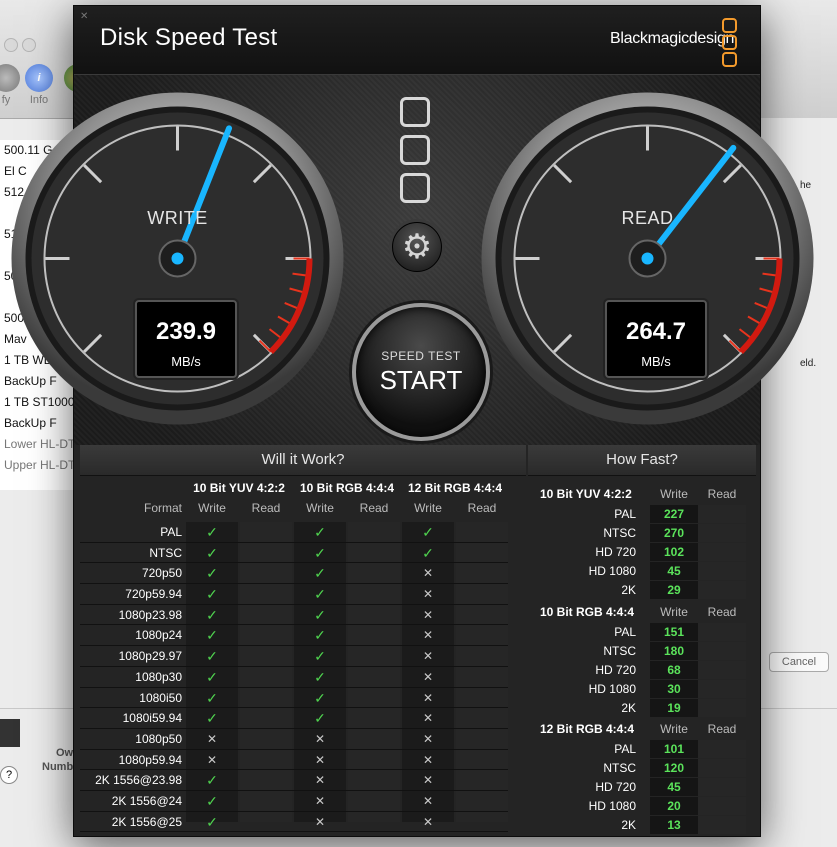  I want to click on format-label: 1080p24, so click(158, 635).